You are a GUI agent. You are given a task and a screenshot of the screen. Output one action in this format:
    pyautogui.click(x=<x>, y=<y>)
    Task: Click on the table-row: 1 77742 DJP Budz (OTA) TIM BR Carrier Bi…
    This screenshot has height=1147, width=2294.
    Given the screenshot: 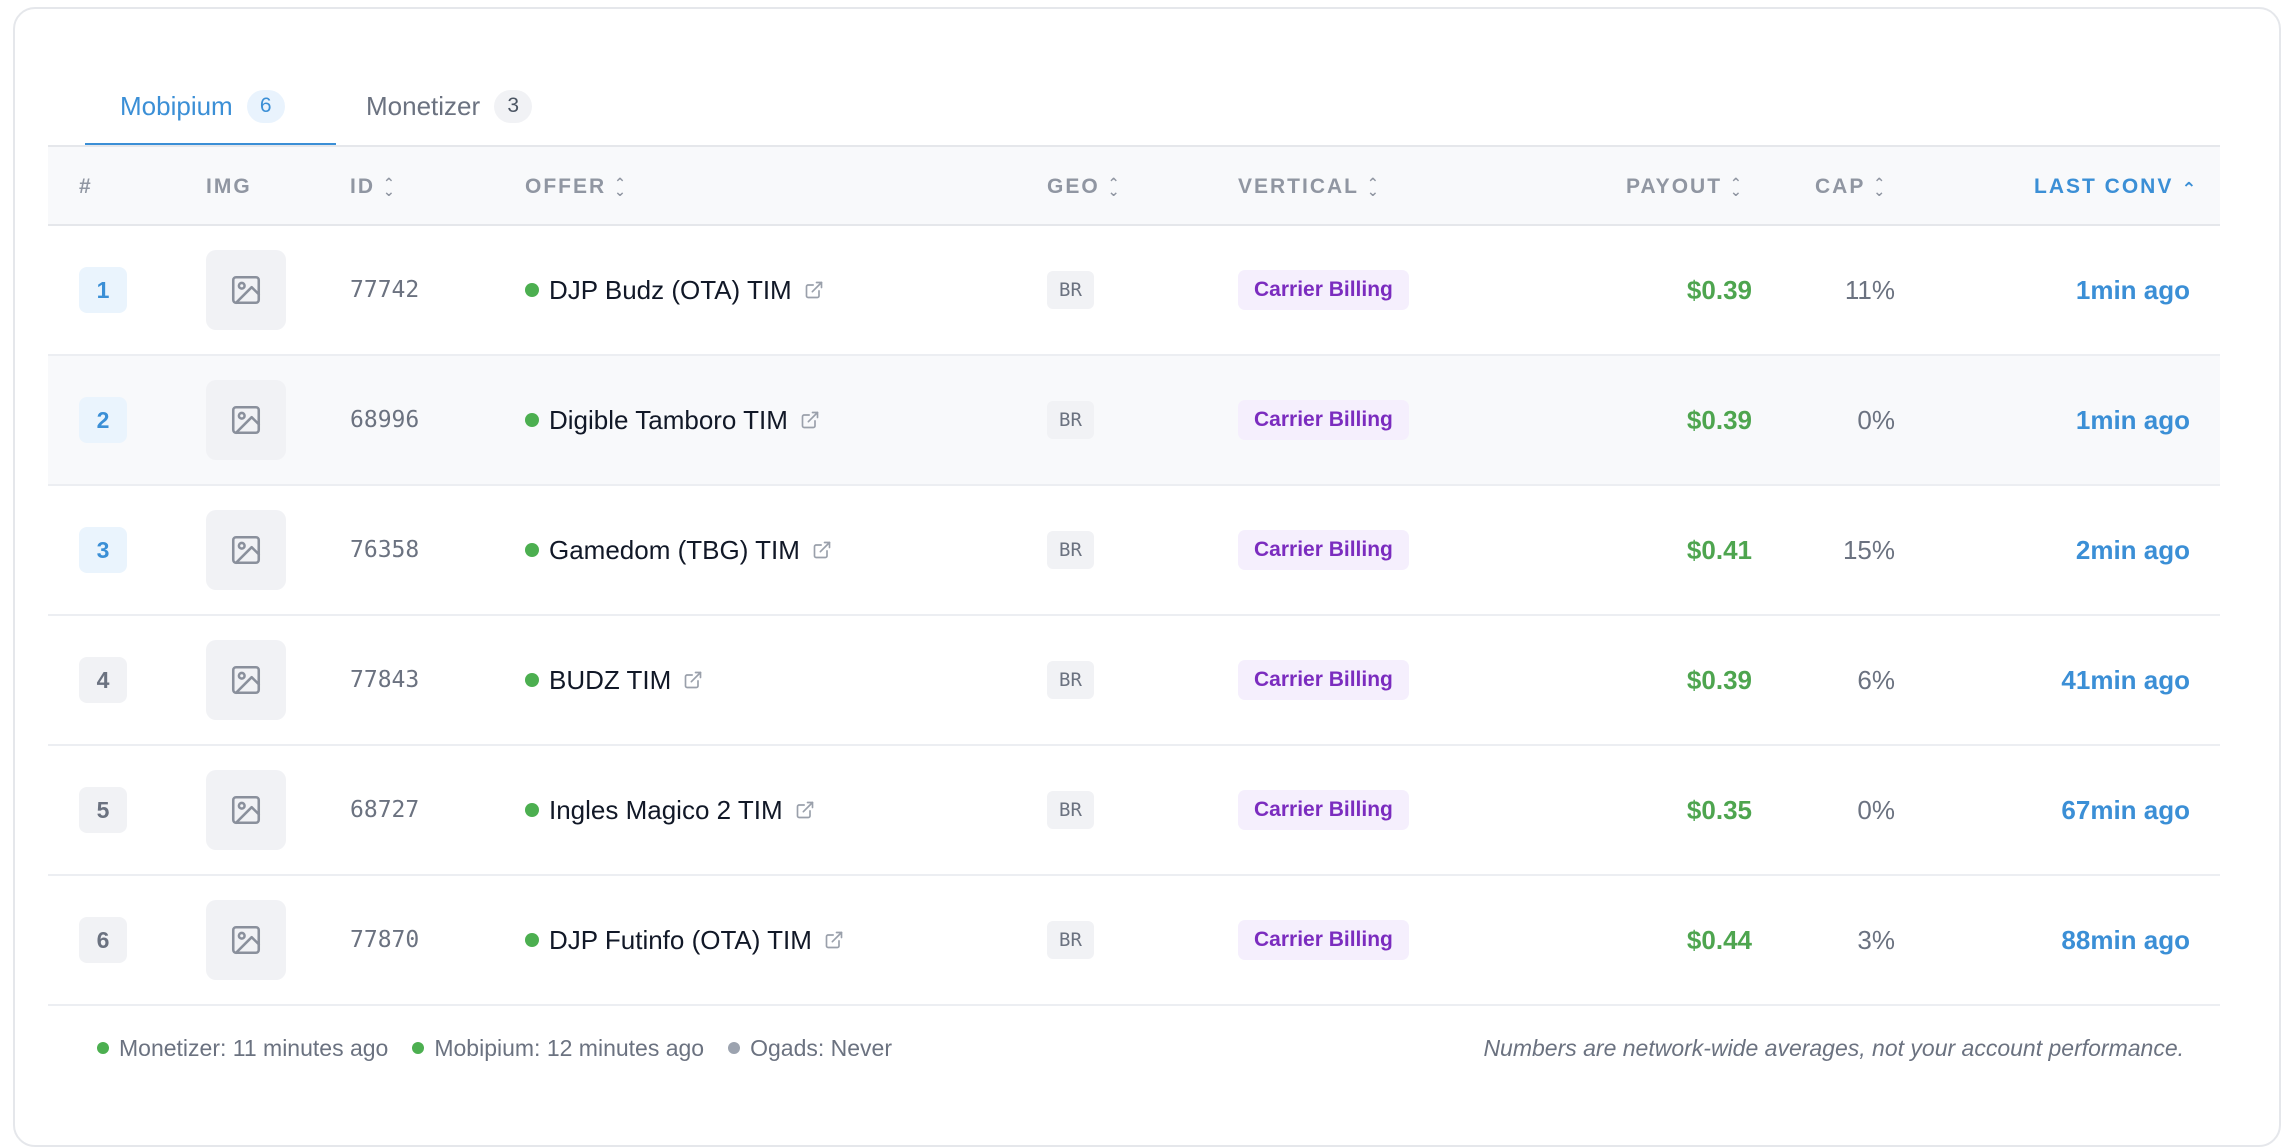 What is the action you would take?
    pyautogui.click(x=1134, y=291)
    